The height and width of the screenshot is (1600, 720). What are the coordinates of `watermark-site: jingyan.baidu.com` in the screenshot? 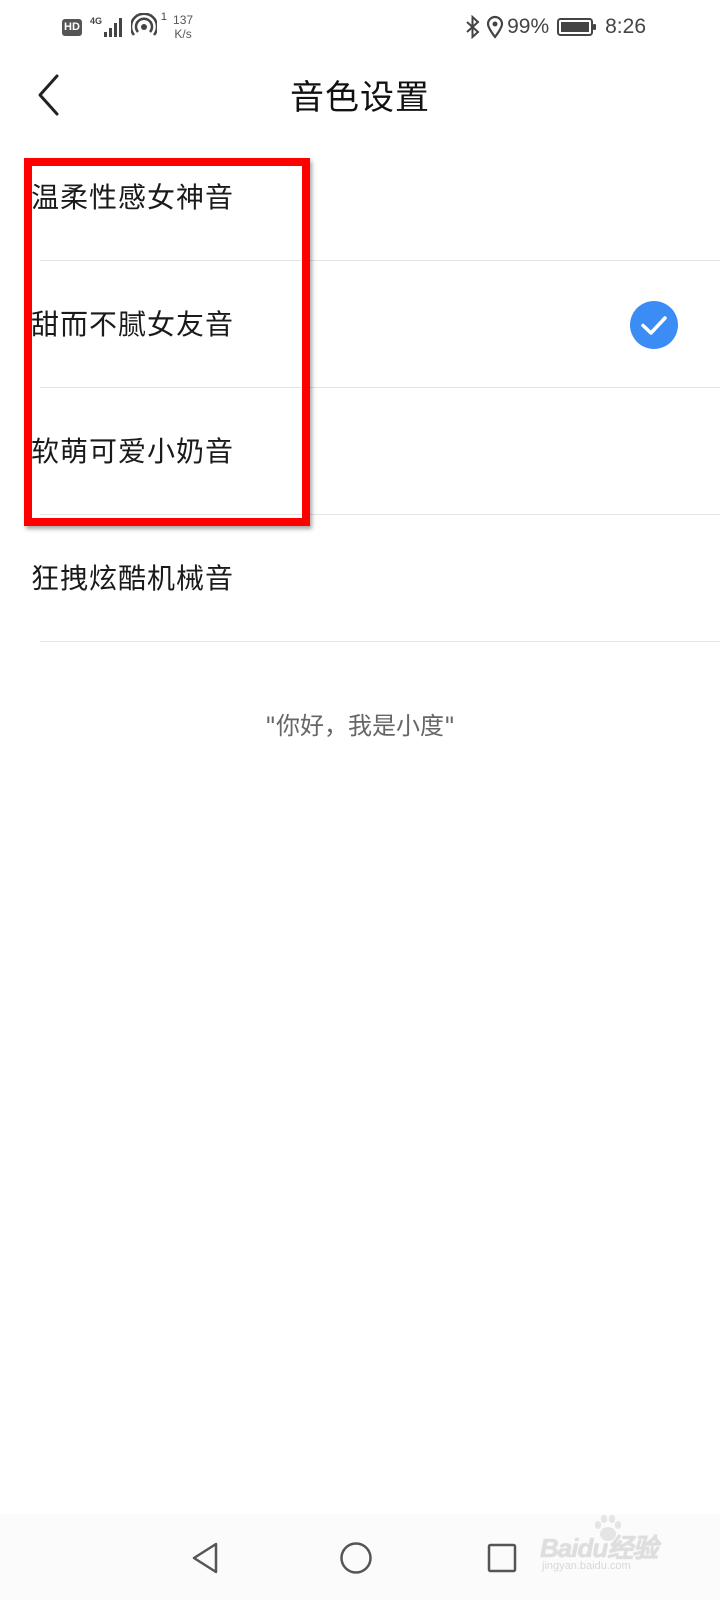 It's located at (586, 1566).